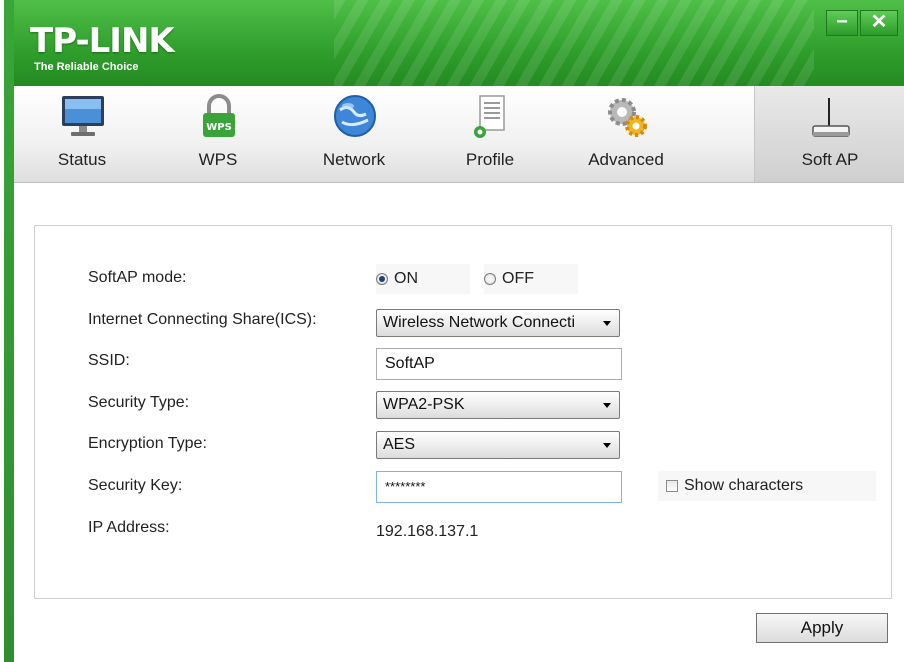 This screenshot has height=662, width=904. What do you see at coordinates (672, 486) in the screenshot?
I see `show-characters-checkbox` at bounding box center [672, 486].